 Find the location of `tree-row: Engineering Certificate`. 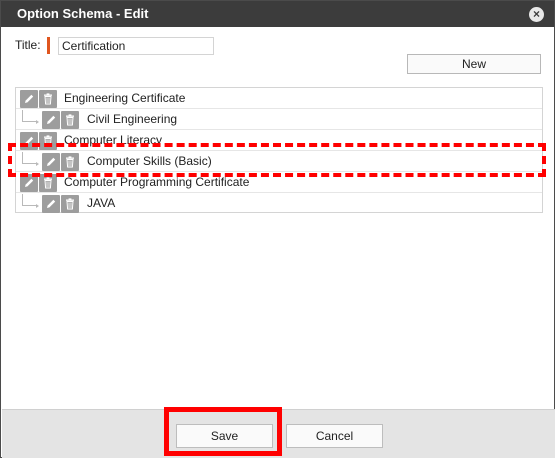

tree-row: Engineering Certificate is located at coordinates (279, 98).